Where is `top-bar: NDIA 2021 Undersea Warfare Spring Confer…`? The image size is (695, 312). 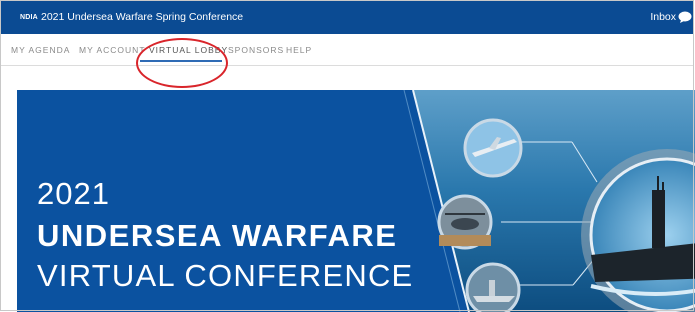
top-bar: NDIA 2021 Undersea Warfare Spring Confer… is located at coordinates (347, 17).